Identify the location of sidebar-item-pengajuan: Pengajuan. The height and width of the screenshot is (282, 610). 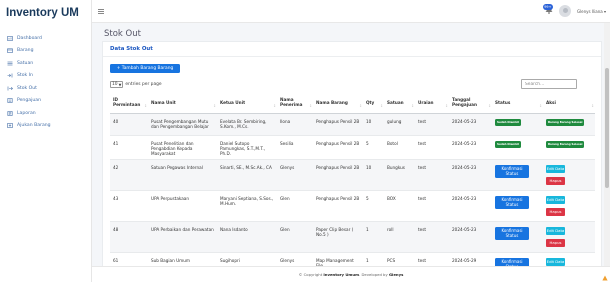
(45, 101).